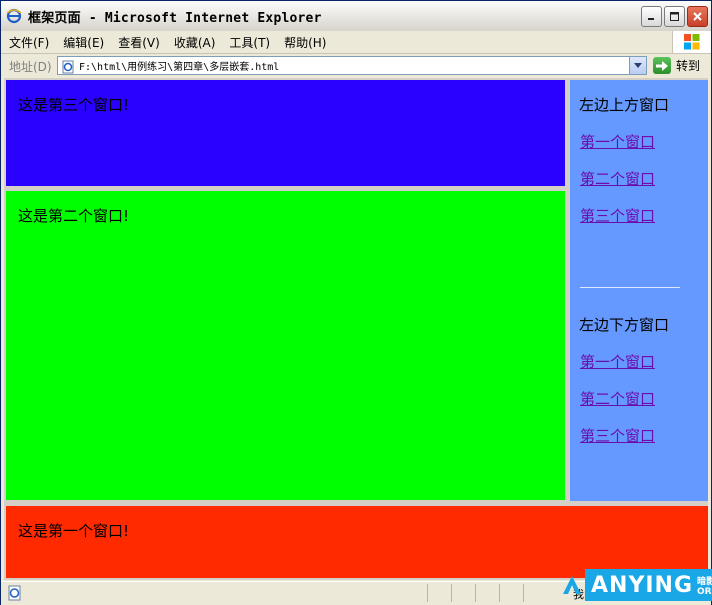 This screenshot has width=712, height=605. What do you see at coordinates (285, 133) in the screenshot?
I see `frame-third: 这是第三个窗口!` at bounding box center [285, 133].